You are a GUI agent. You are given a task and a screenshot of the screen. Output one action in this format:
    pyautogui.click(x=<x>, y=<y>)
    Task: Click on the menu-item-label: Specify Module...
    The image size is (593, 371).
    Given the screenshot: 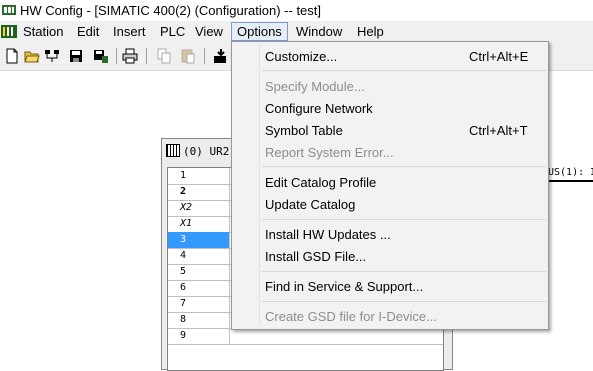 What is the action you would take?
    pyautogui.click(x=315, y=86)
    